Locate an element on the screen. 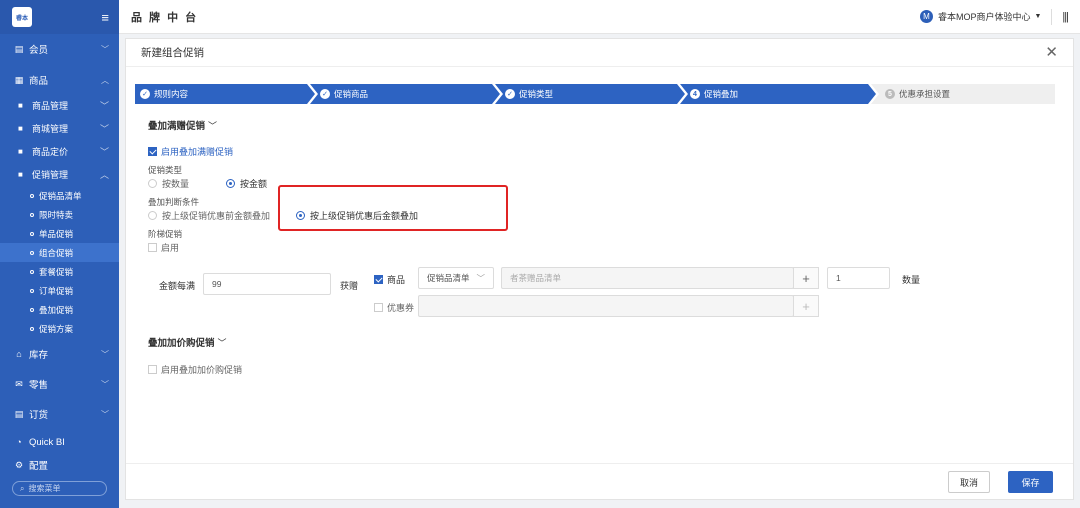  coupon-input is located at coordinates (606, 306).